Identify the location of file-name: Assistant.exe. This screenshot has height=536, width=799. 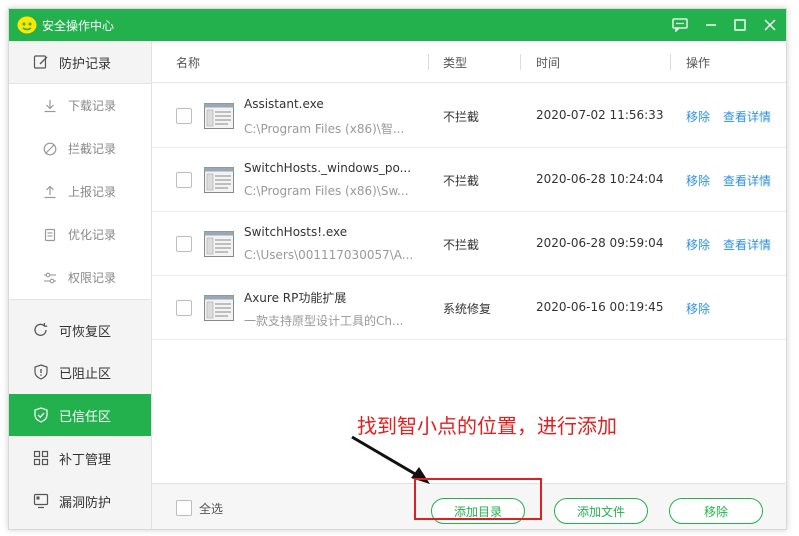
(284, 104).